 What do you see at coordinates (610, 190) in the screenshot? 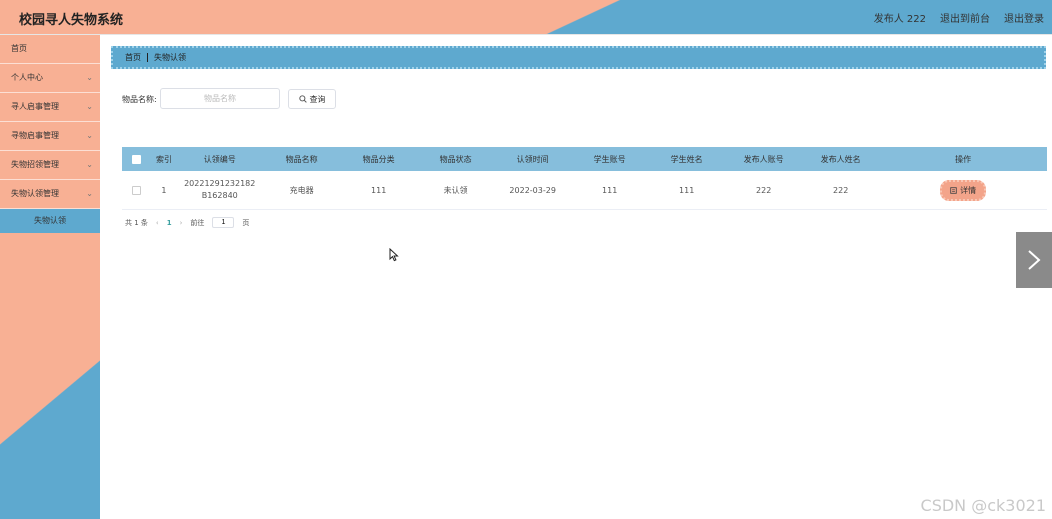
I see `cell-student-account: 111` at bounding box center [610, 190].